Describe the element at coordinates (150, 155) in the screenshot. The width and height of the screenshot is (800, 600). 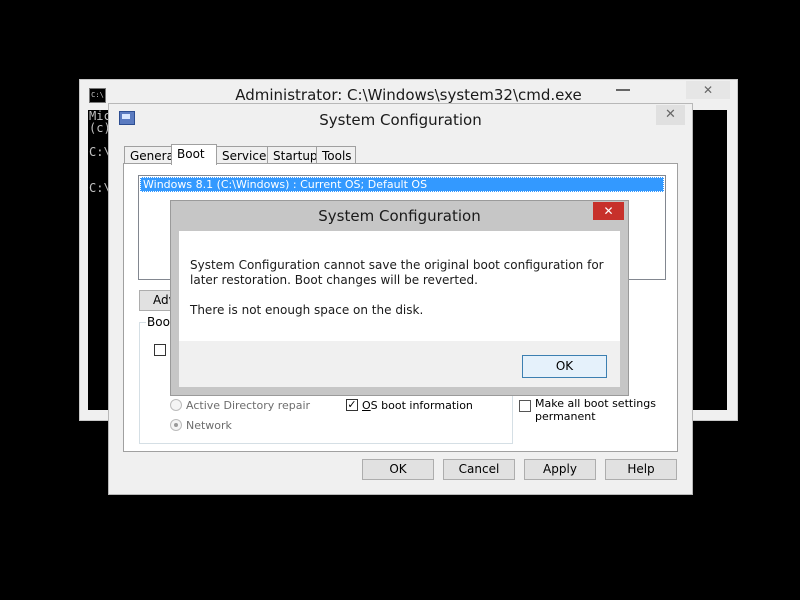
I see `tab-general: General` at that location.